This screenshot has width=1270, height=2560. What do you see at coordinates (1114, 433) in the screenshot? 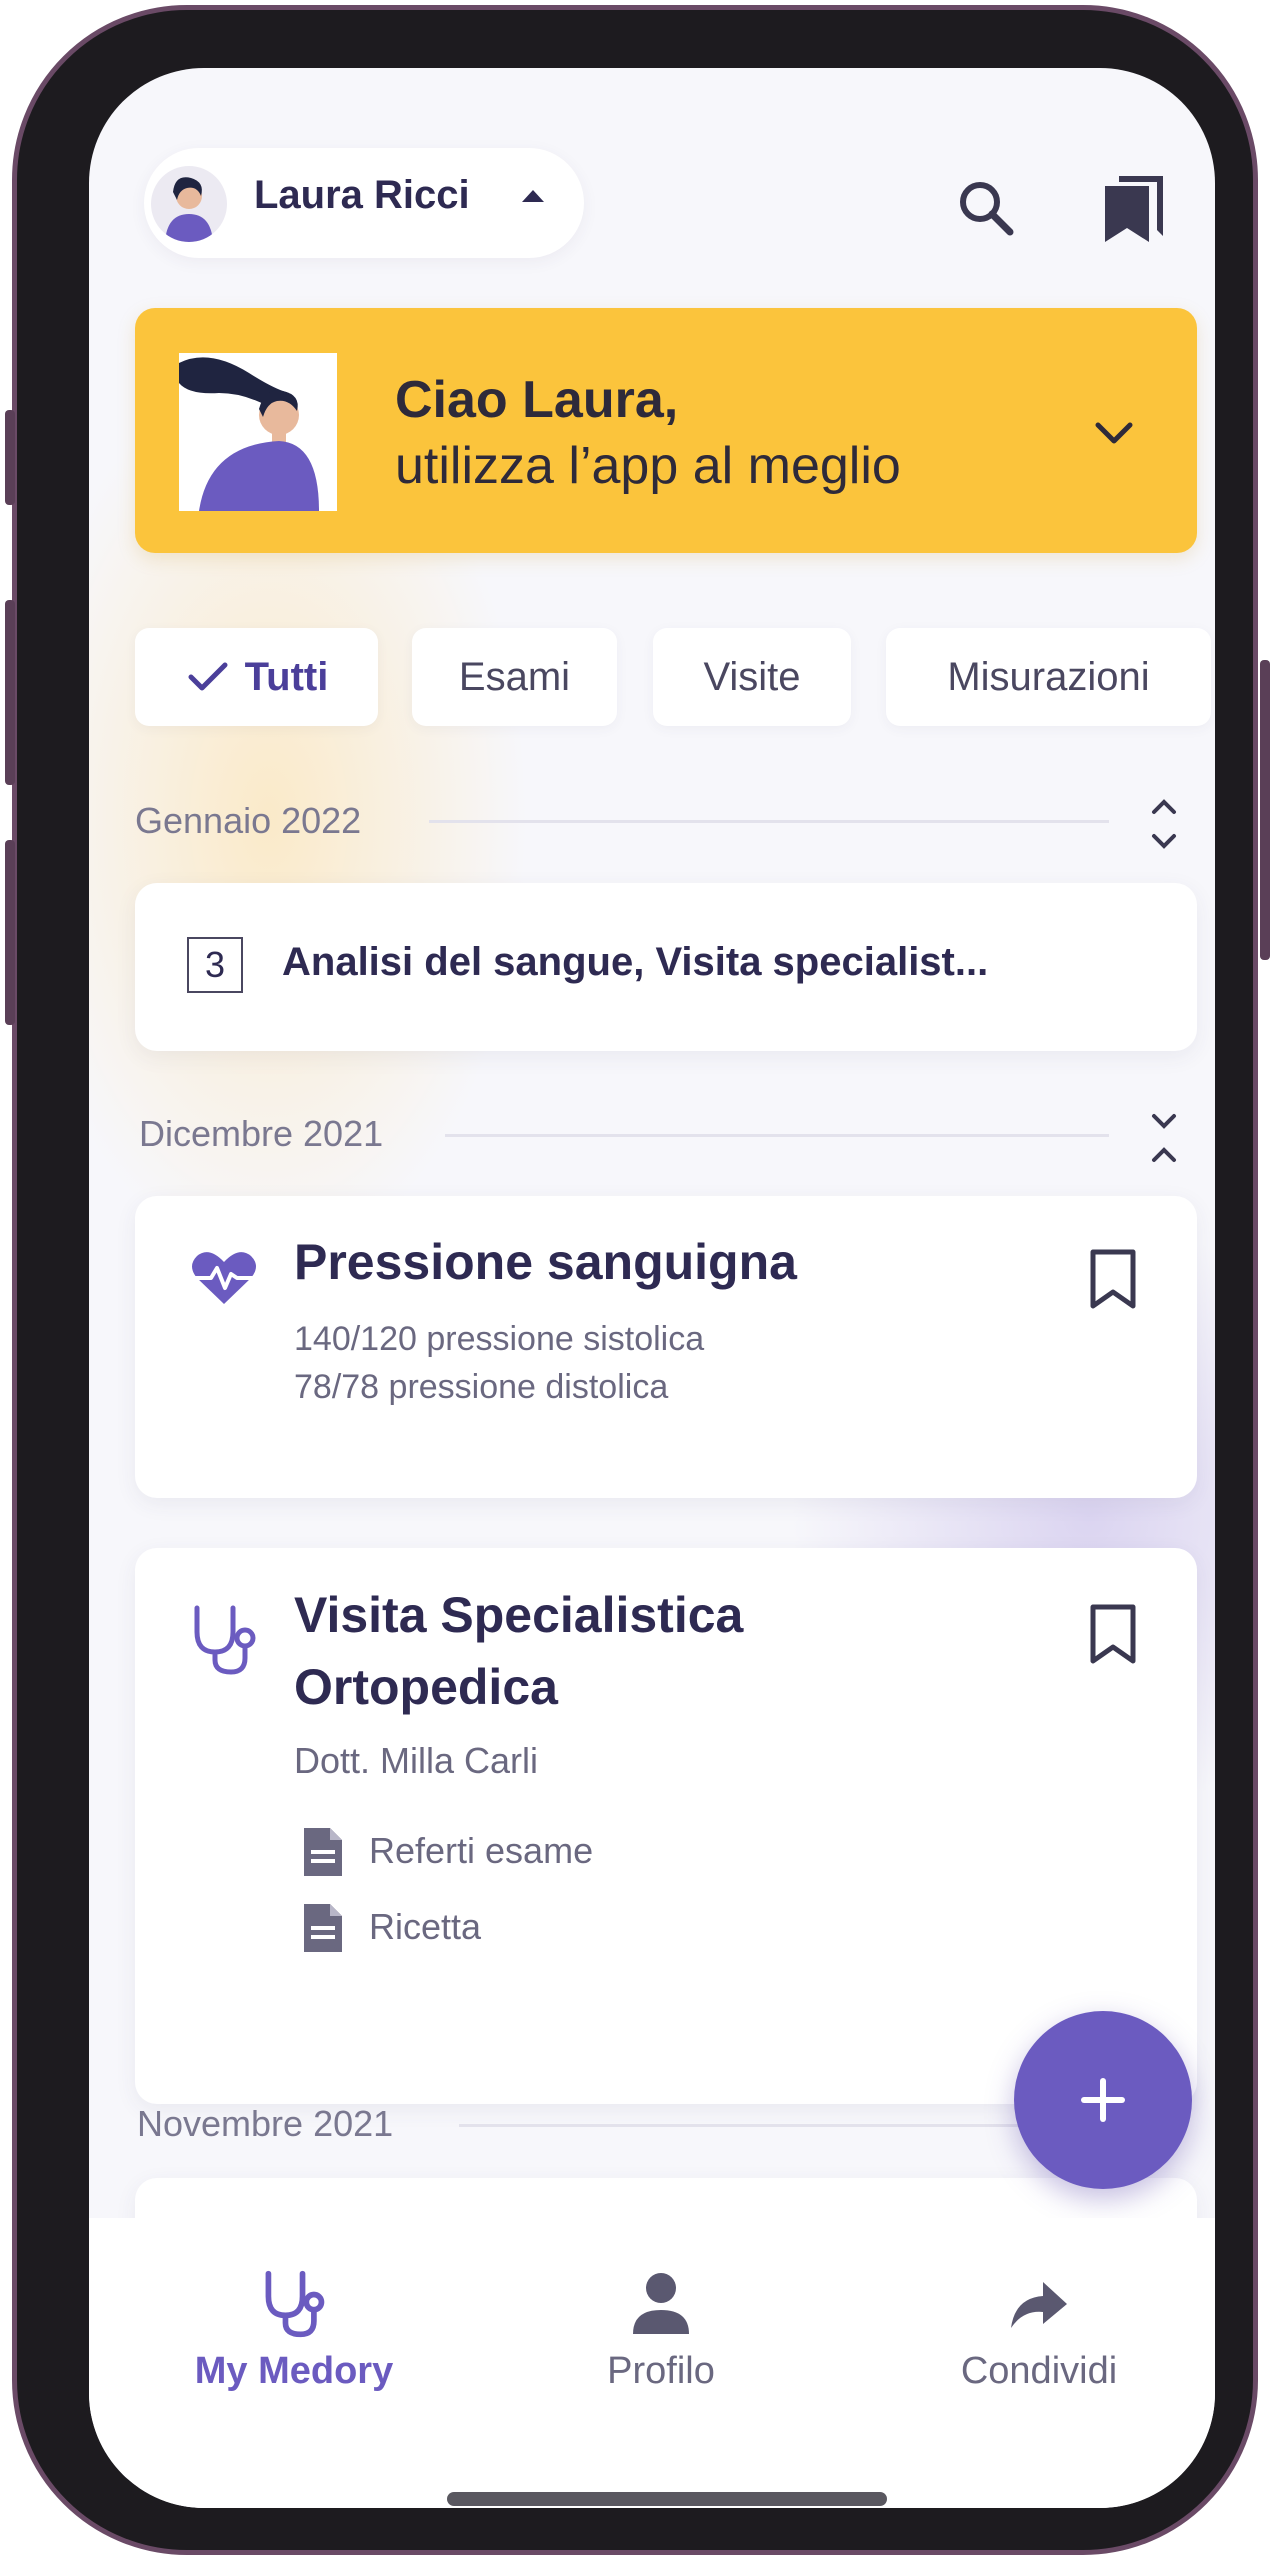
I see `chevron-down-icon` at bounding box center [1114, 433].